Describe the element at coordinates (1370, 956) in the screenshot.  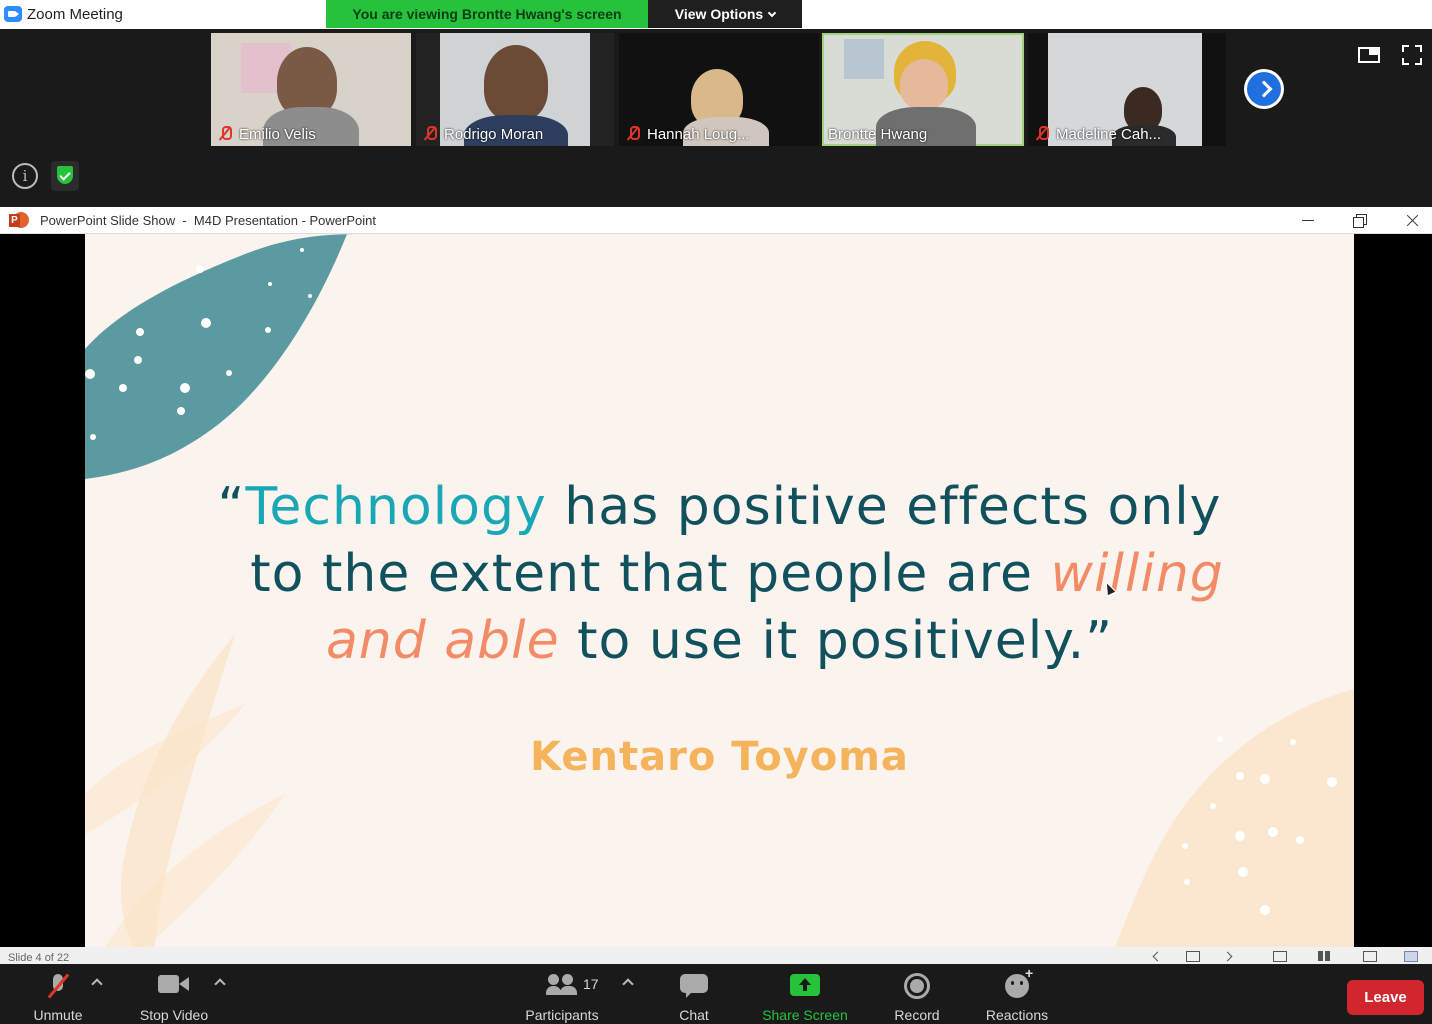
I see `reading-view-icon` at that location.